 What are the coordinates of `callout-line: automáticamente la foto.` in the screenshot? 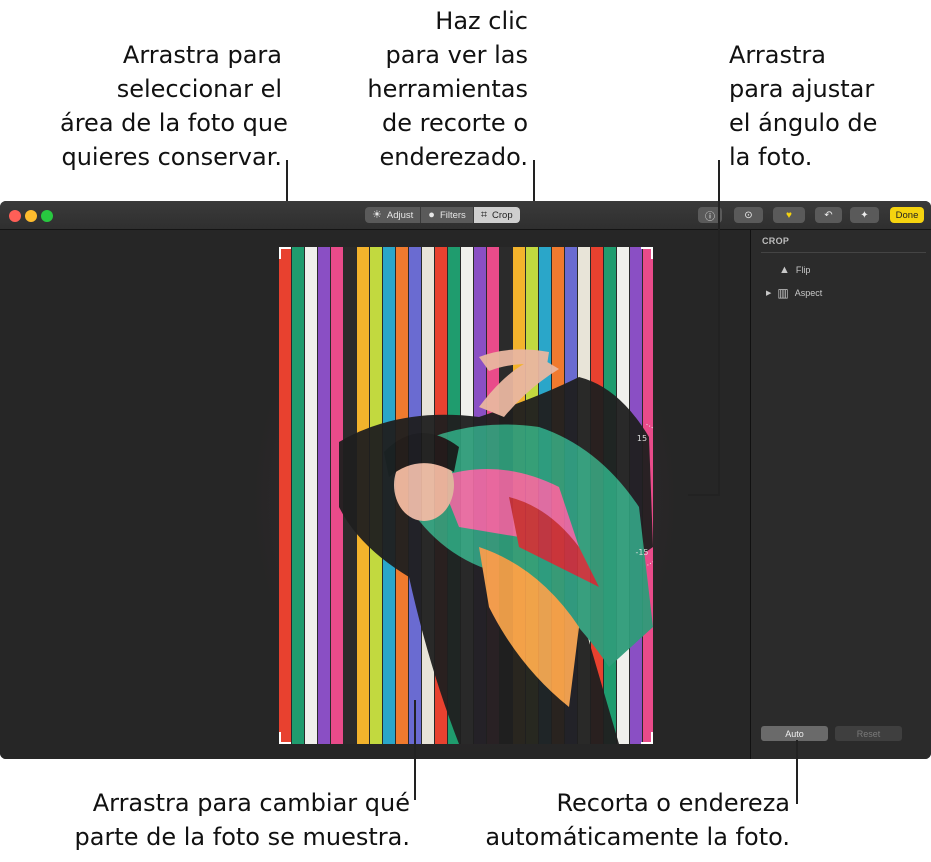 It's located at (637, 837).